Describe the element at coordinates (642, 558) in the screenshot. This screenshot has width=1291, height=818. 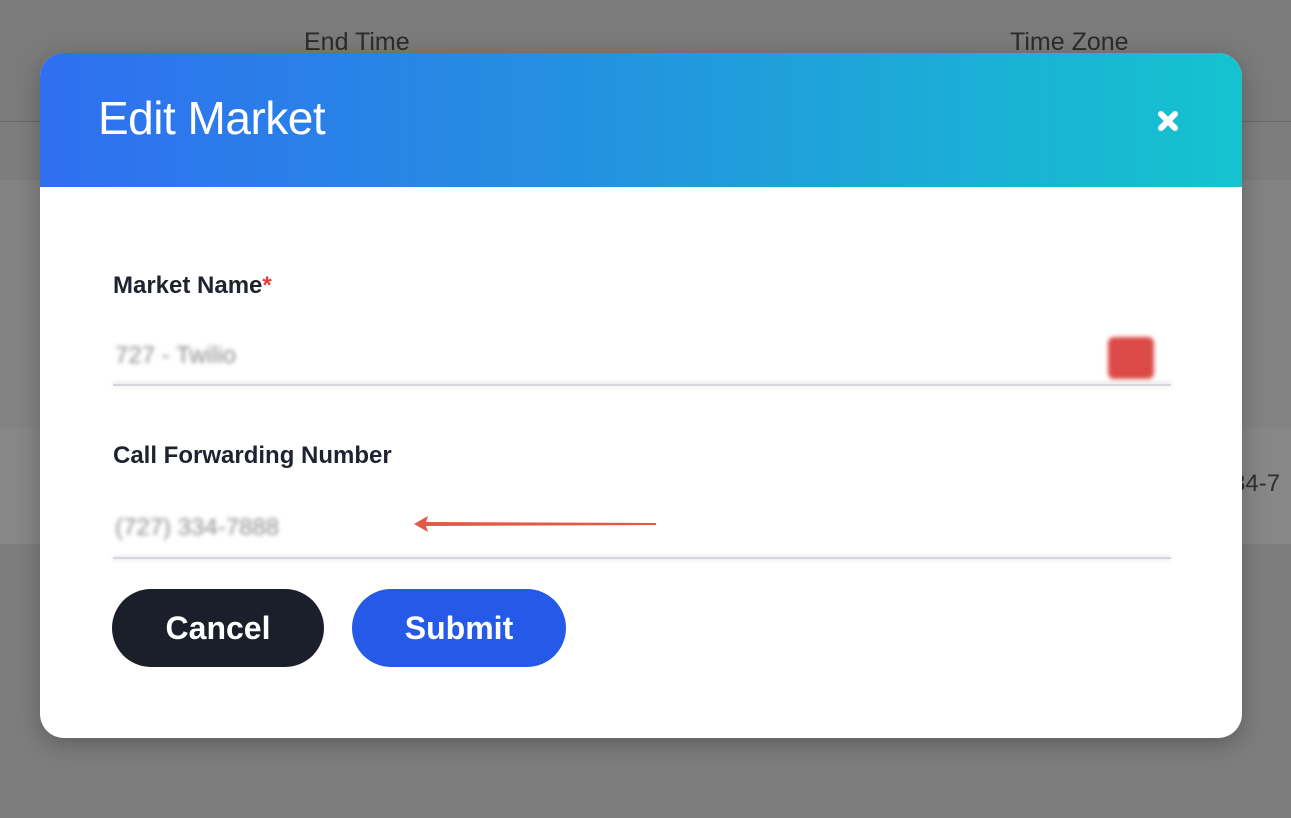
I see `call-forwarding-underline` at that location.